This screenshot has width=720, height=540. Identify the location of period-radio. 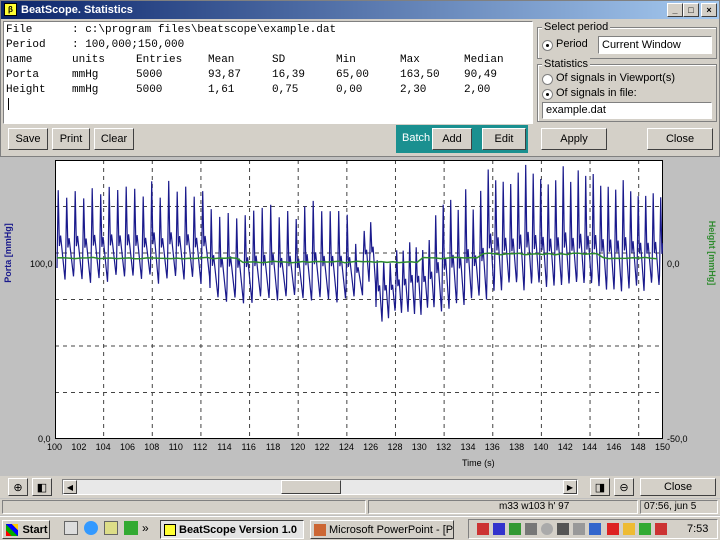
(547, 45).